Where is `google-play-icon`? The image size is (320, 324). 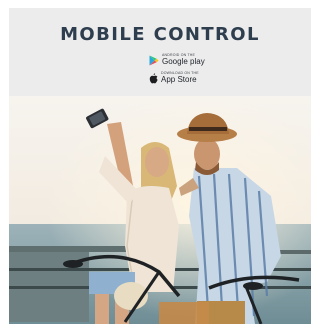 google-play-icon is located at coordinates (154, 60).